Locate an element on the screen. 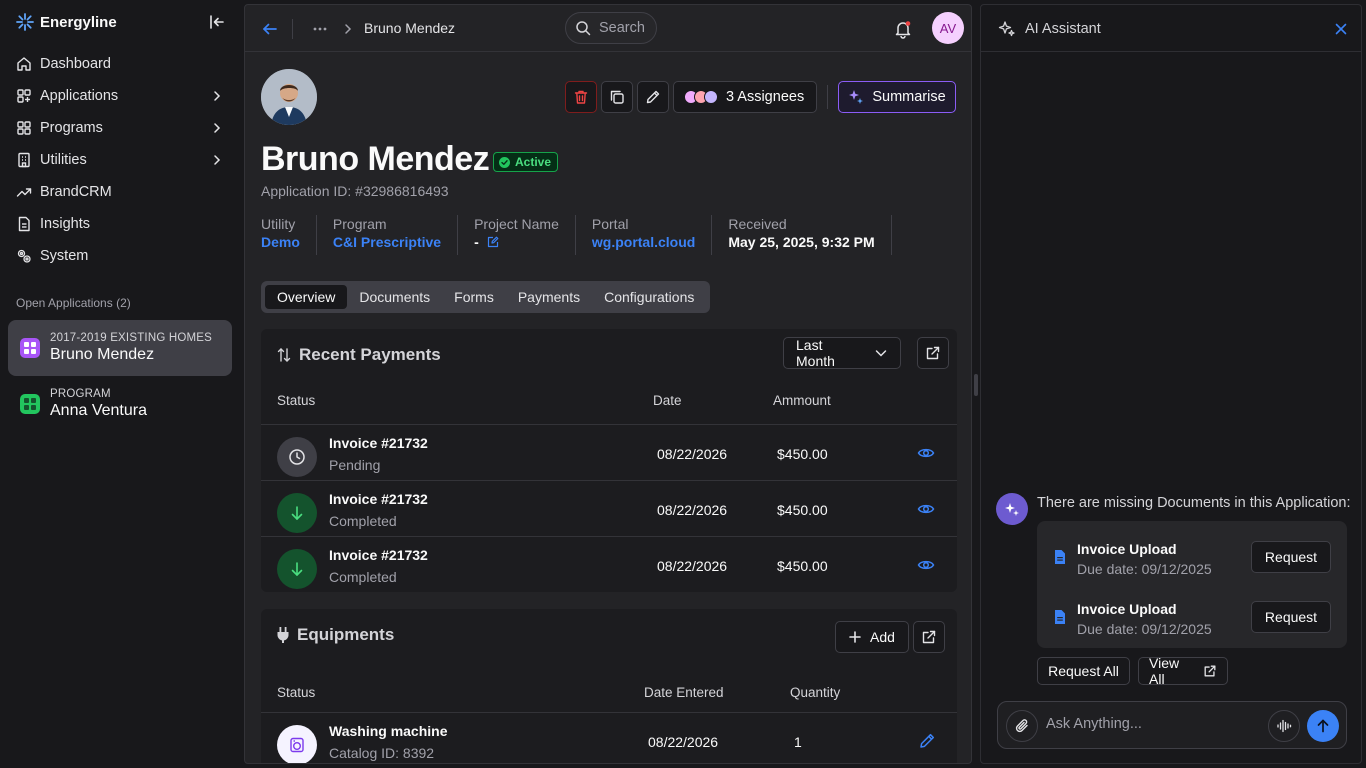  panel-resize-handle is located at coordinates (976, 385).